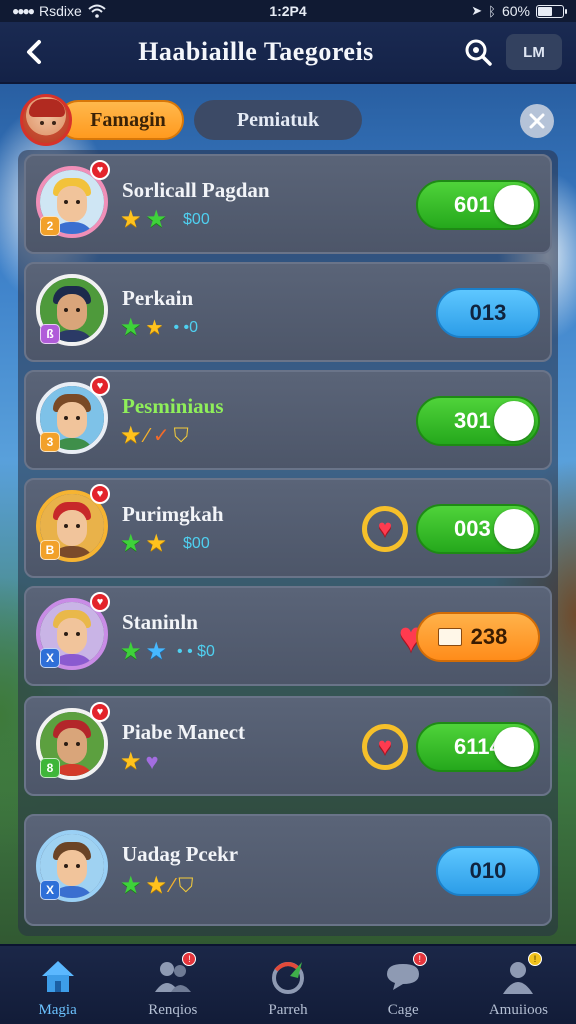 The height and width of the screenshot is (1024, 576). Describe the element at coordinates (50, 226) in the screenshot. I see `rank-badge: 2` at that location.